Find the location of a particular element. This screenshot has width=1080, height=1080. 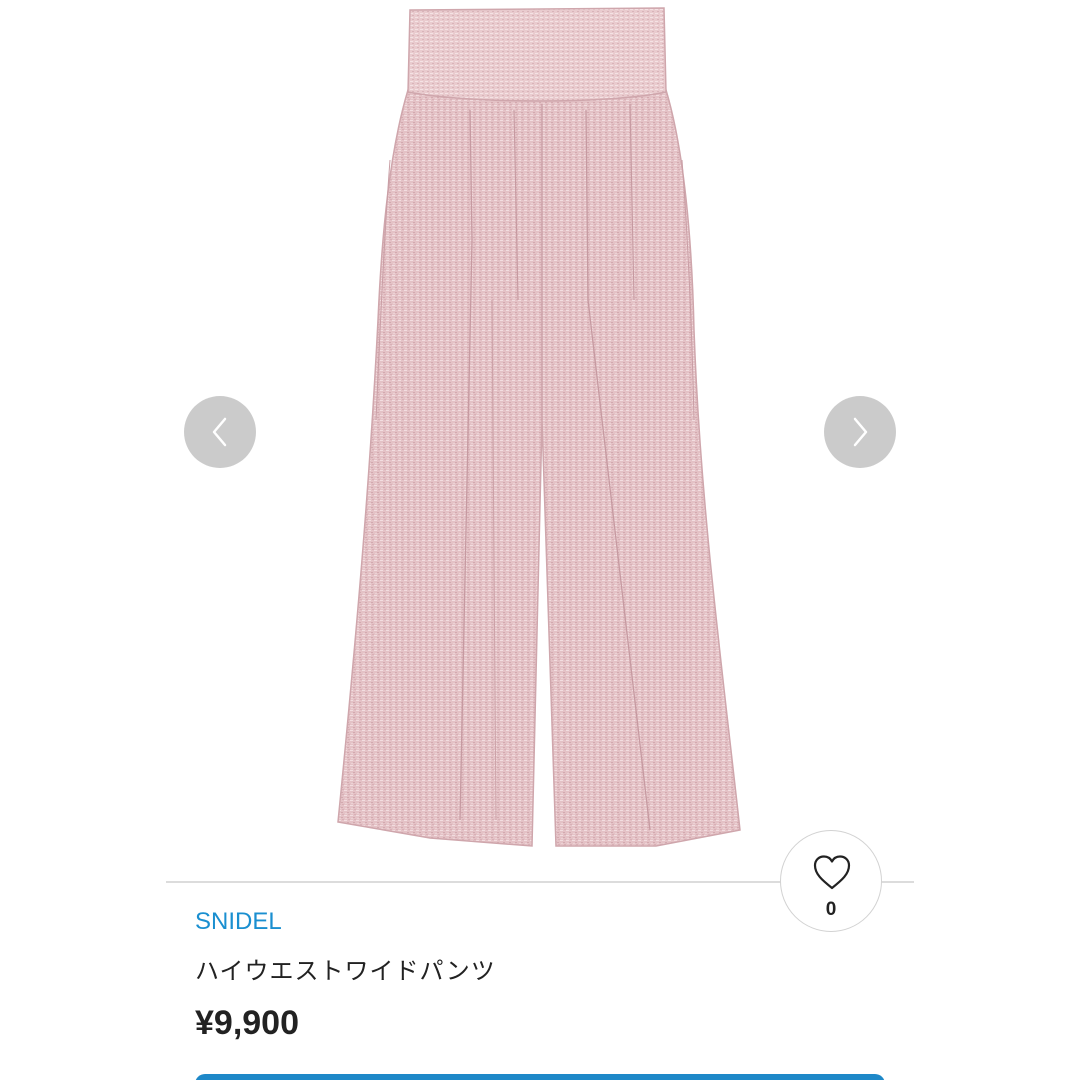

carousel-prev-button is located at coordinates (220, 432).